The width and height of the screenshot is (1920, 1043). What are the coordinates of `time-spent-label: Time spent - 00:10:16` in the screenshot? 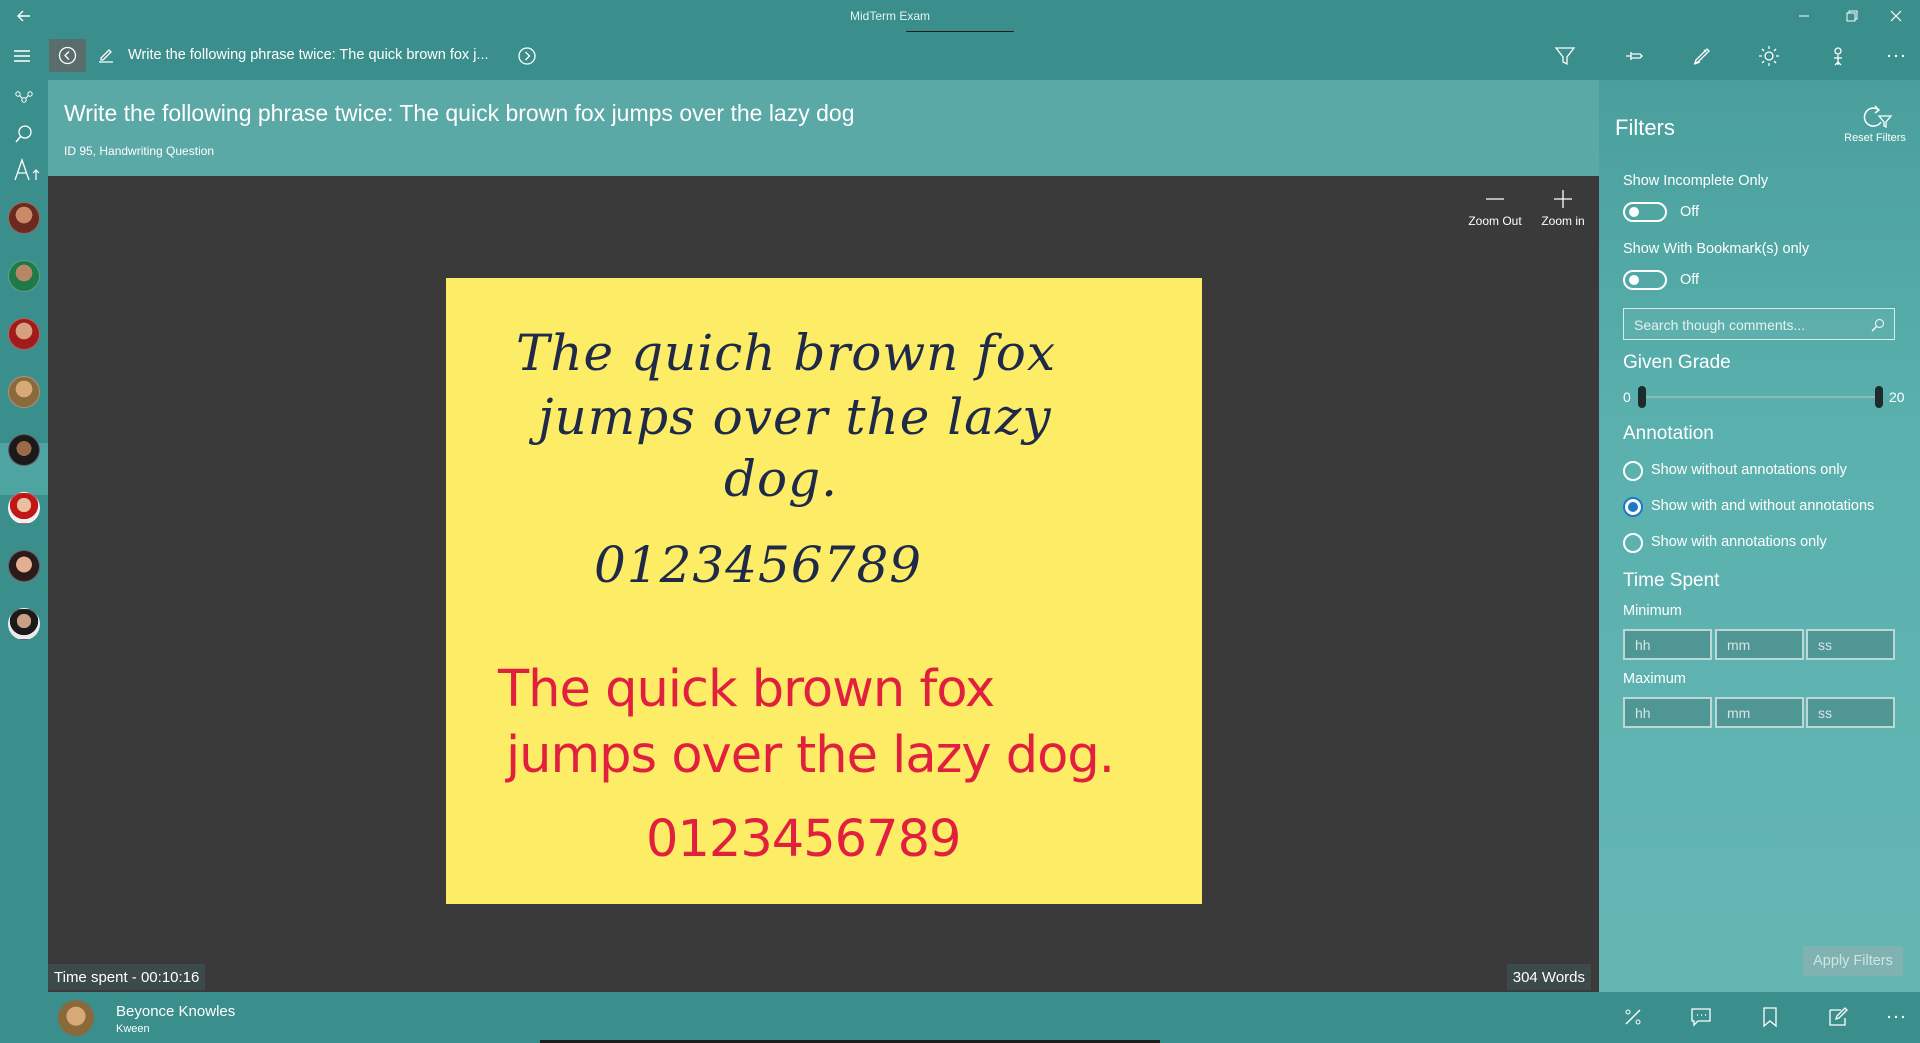 It's located at (127, 977).